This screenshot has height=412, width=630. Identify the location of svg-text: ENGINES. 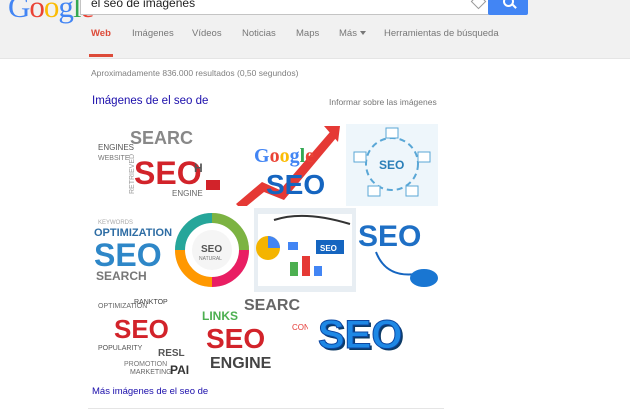
(116, 147).